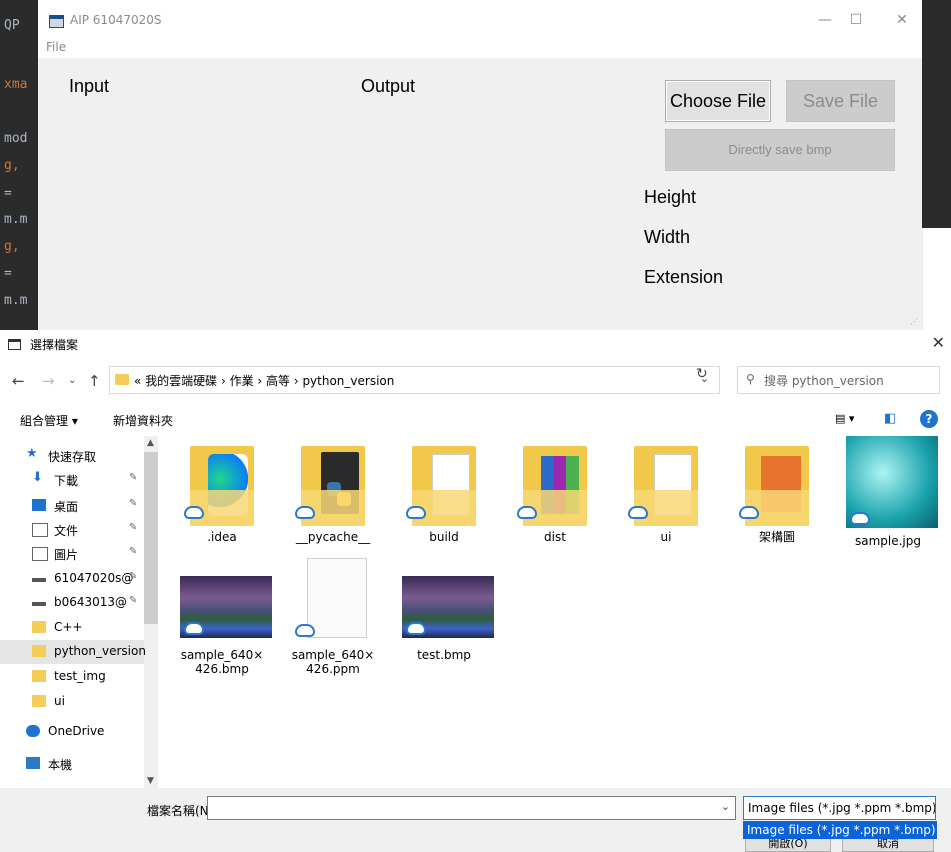 This screenshot has height=852, width=951. What do you see at coordinates (143, 420) in the screenshot?
I see `new-folder-button: 新增資料夾` at bounding box center [143, 420].